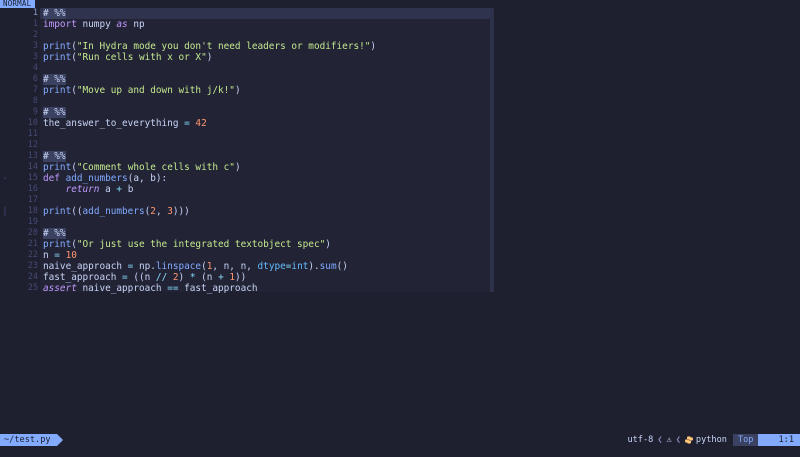  What do you see at coordinates (142, 90) in the screenshot?
I see `code-text: print("Move up and down with j/k!")` at bounding box center [142, 90].